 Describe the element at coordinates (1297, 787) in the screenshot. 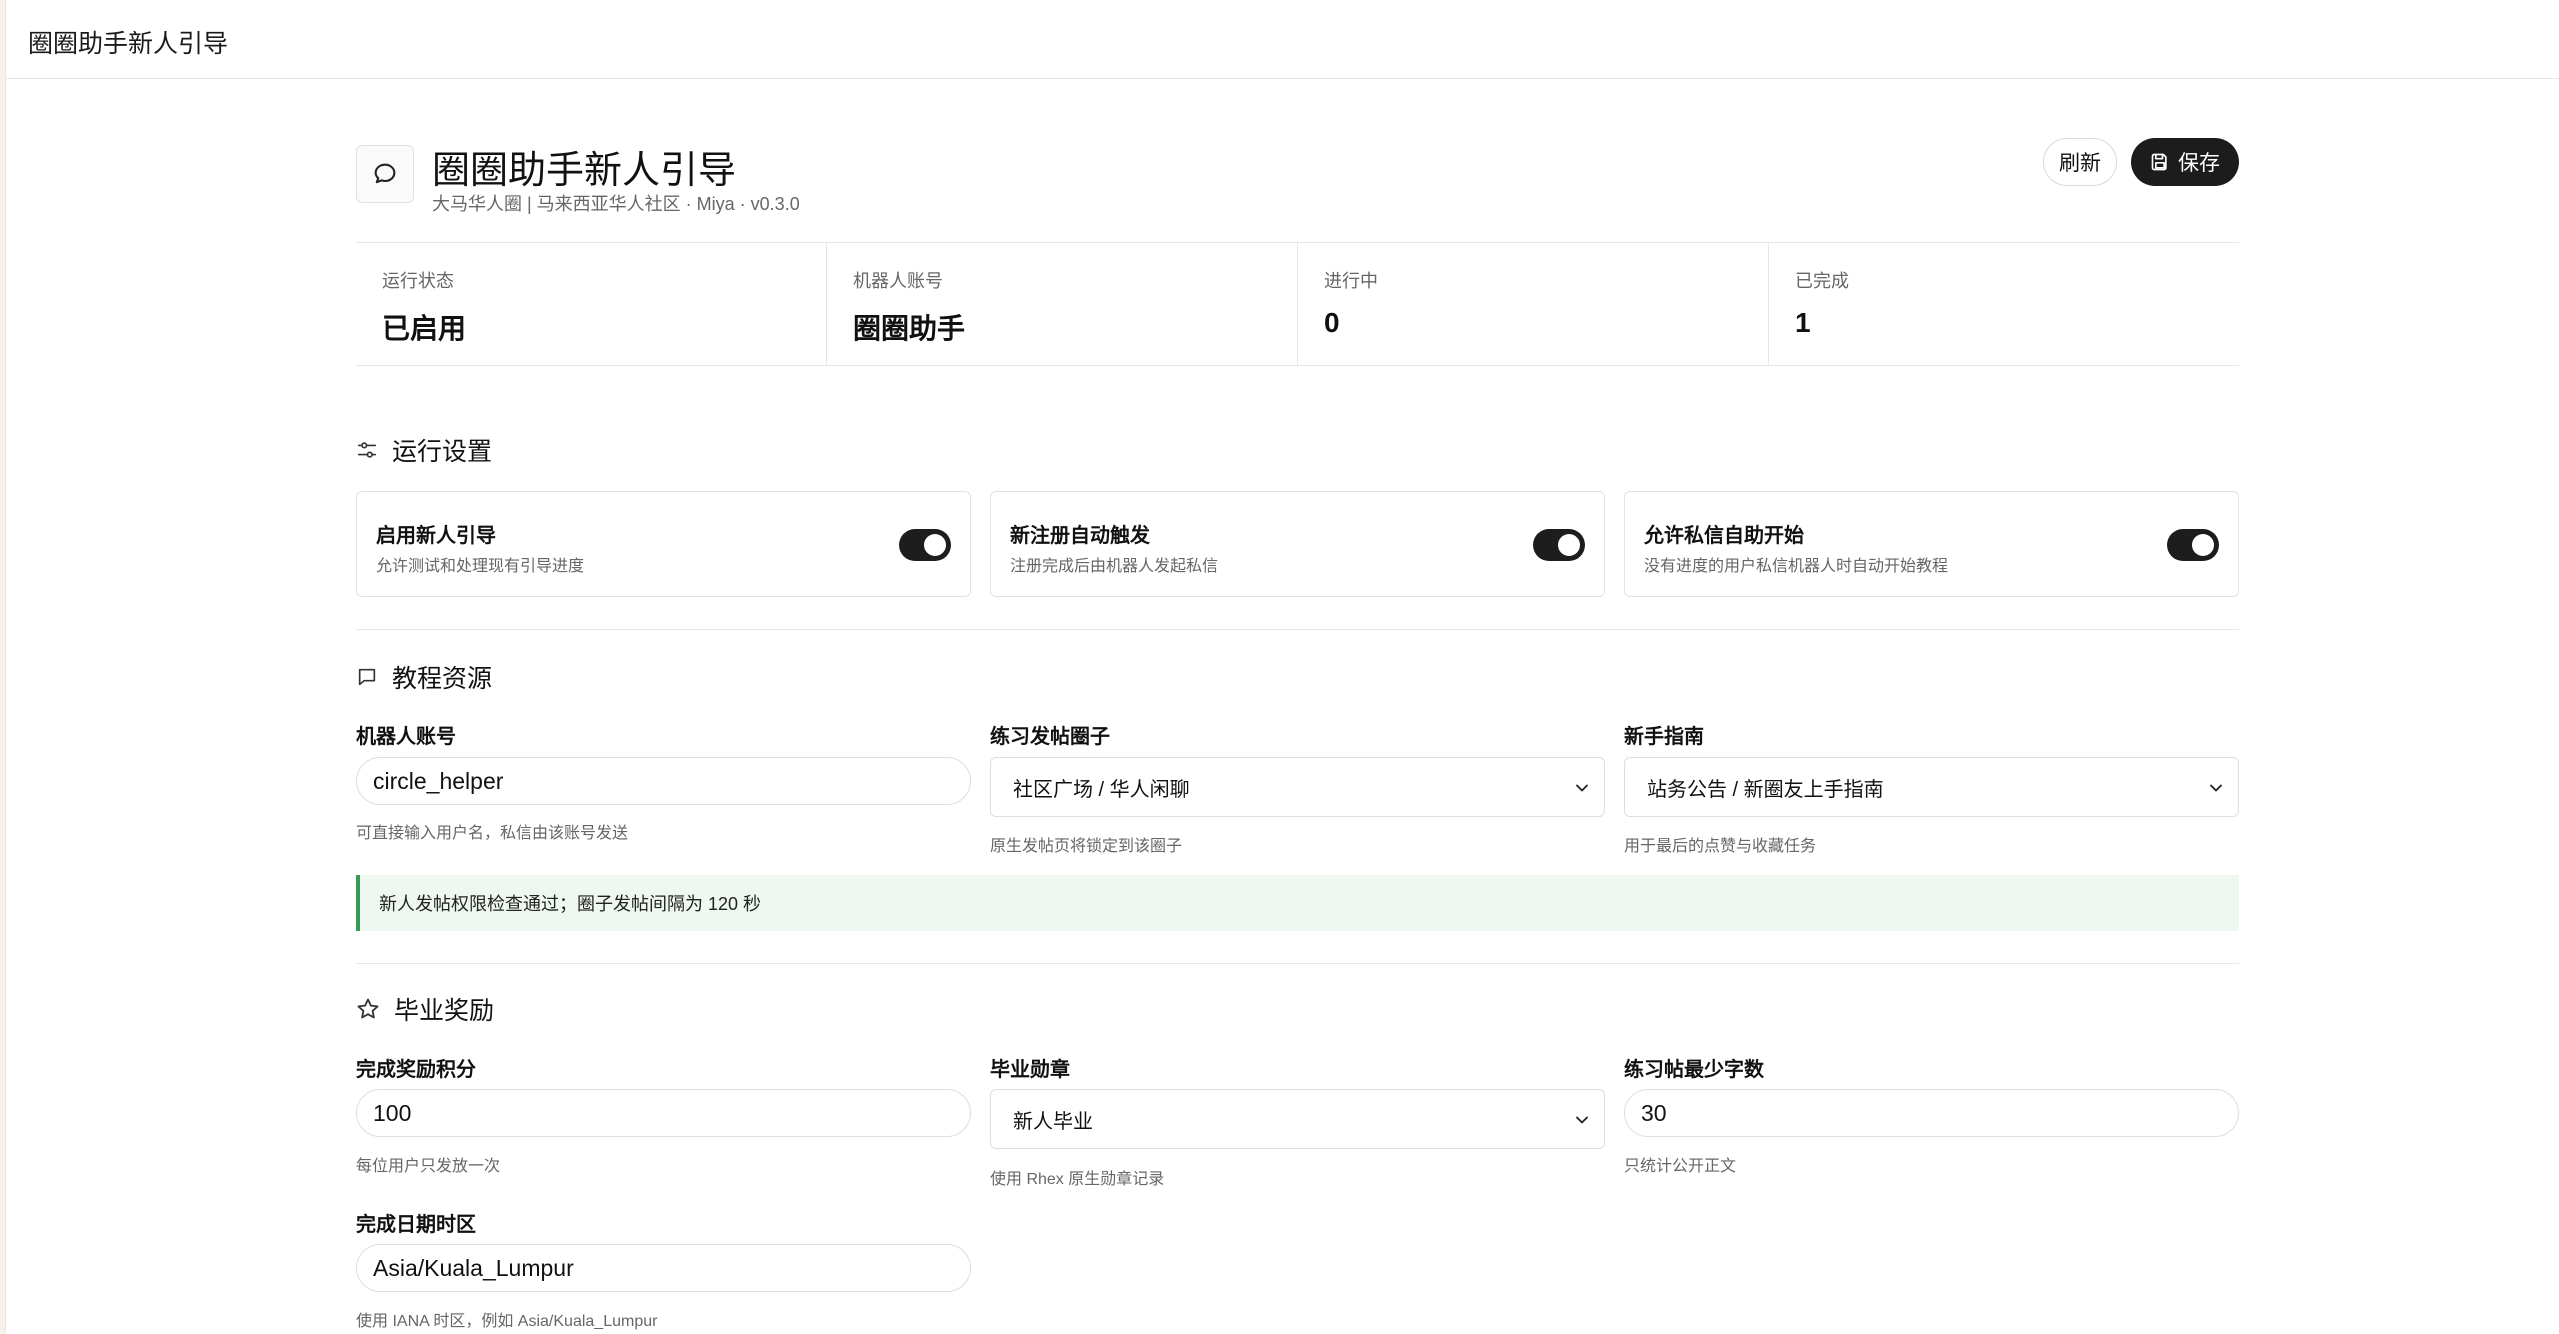

I see `practice-circle-select: 社区广场 / 华人闲聊` at that location.